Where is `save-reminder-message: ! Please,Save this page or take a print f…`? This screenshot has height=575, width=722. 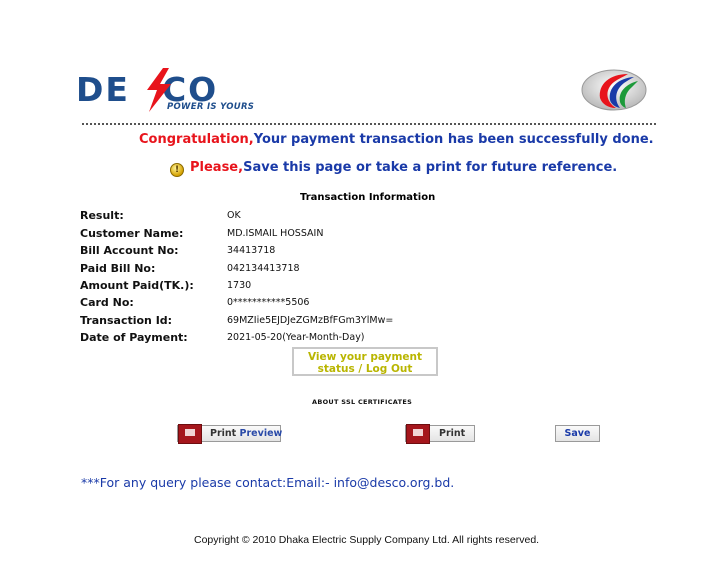 save-reminder-message: ! Please,Save this page or take a print f… is located at coordinates (393, 168).